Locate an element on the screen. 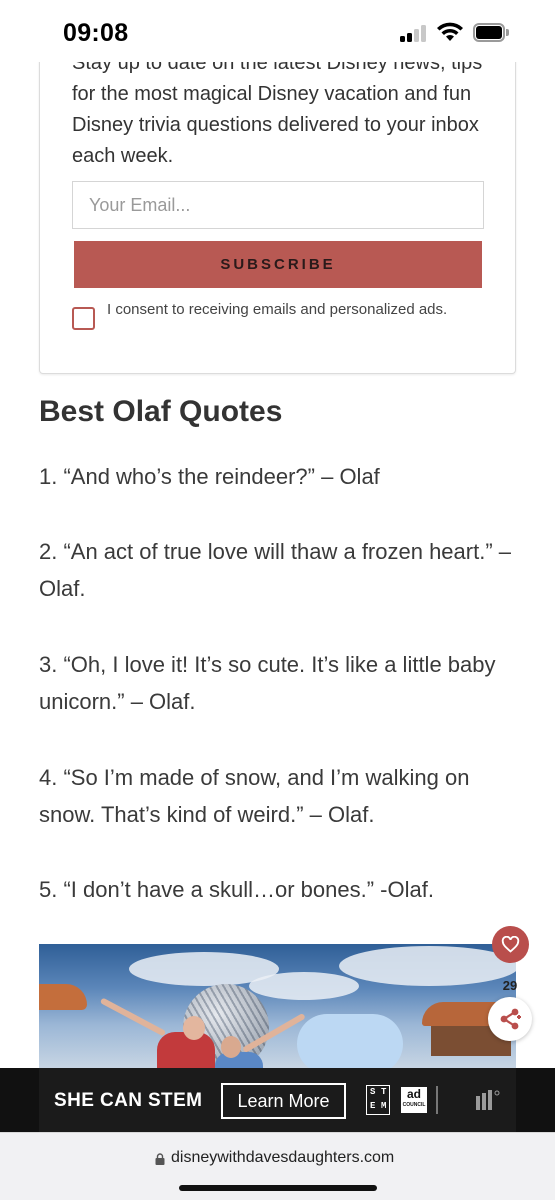  article-photo is located at coordinates (277, 1006).